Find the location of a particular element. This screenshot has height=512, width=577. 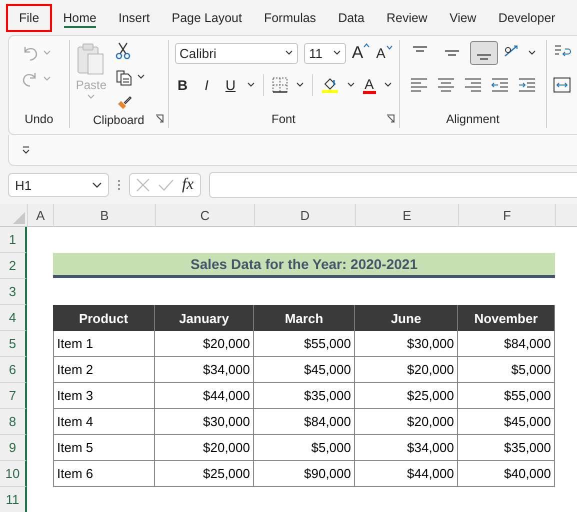

table-cell: Item 1 is located at coordinates (104, 344).